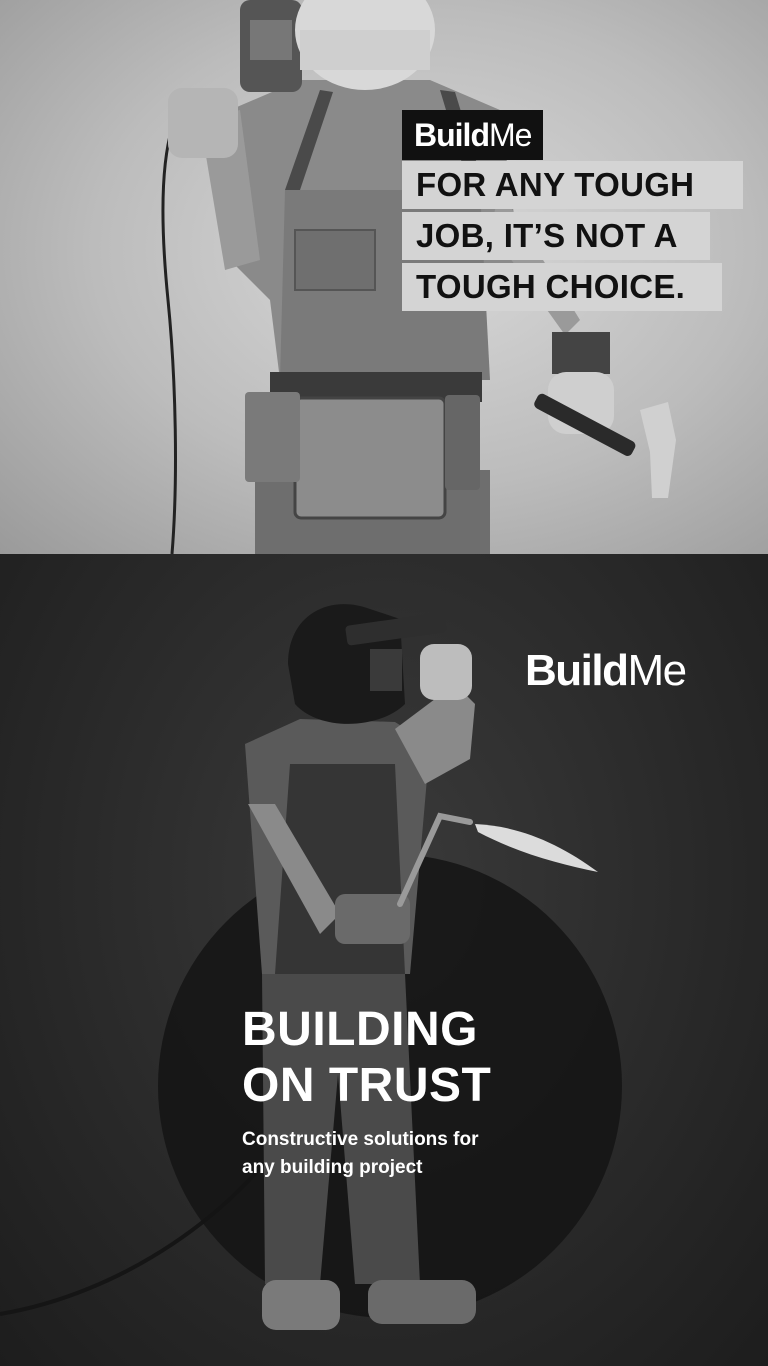  What do you see at coordinates (271, 46) in the screenshot?
I see `drill-icon` at bounding box center [271, 46].